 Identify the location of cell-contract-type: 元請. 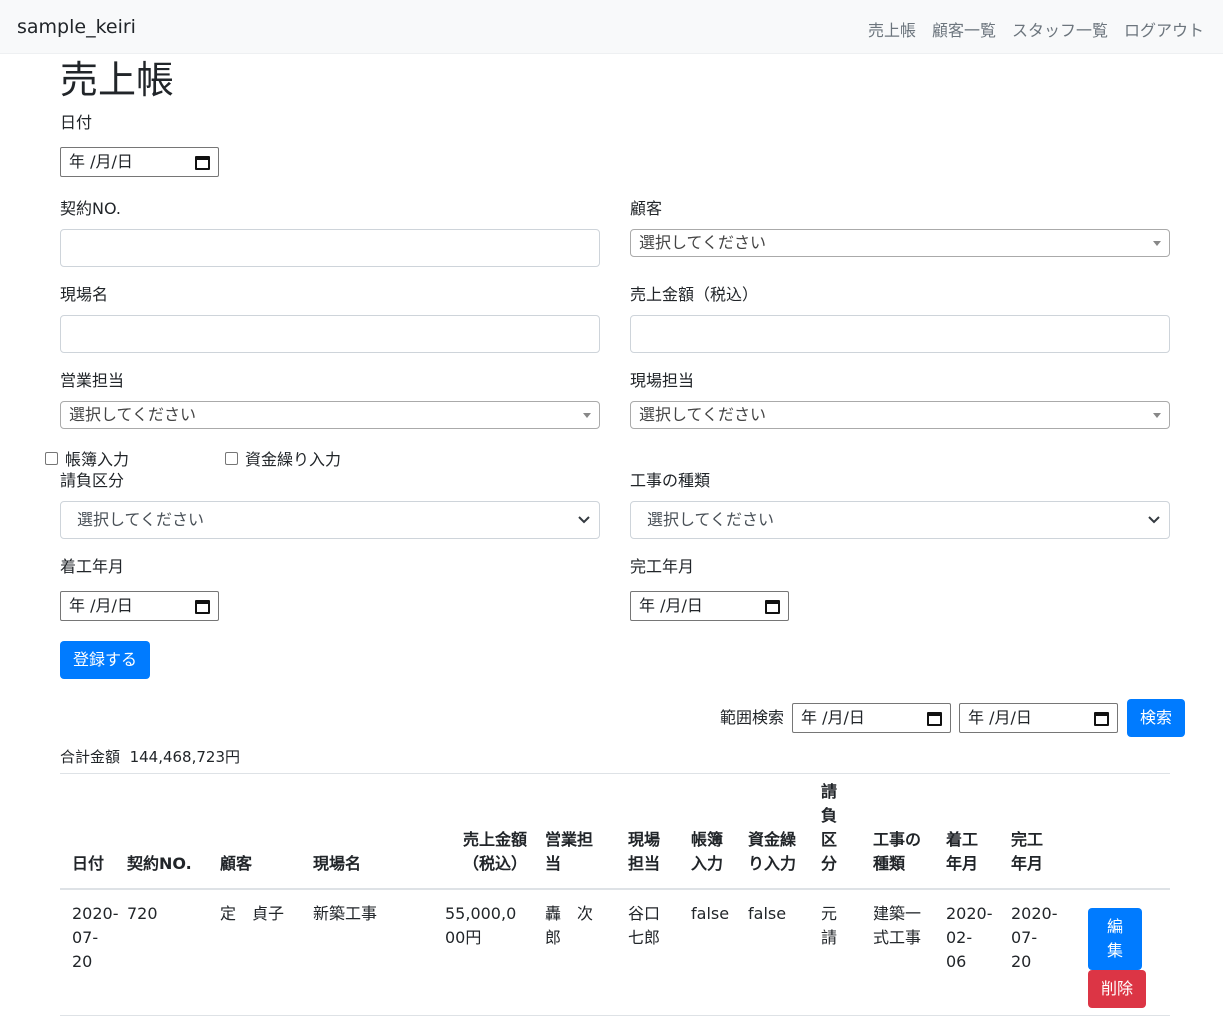
(847, 952).